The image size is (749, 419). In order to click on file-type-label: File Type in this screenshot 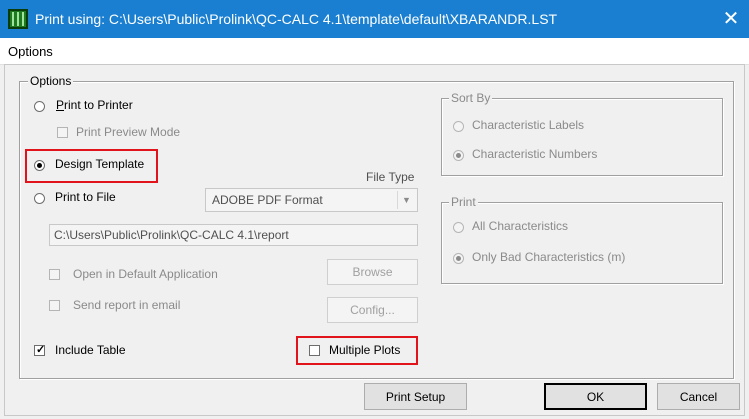, I will do `click(390, 177)`.